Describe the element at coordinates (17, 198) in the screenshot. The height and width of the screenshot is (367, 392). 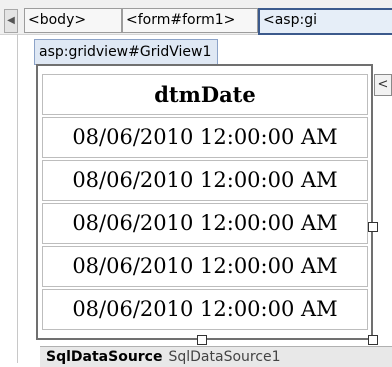
I see `designer-margin` at that location.